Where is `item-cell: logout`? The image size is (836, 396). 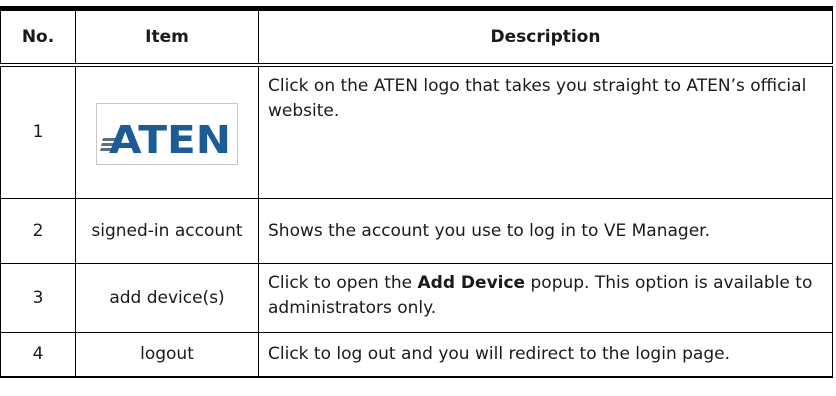 item-cell: logout is located at coordinates (167, 354).